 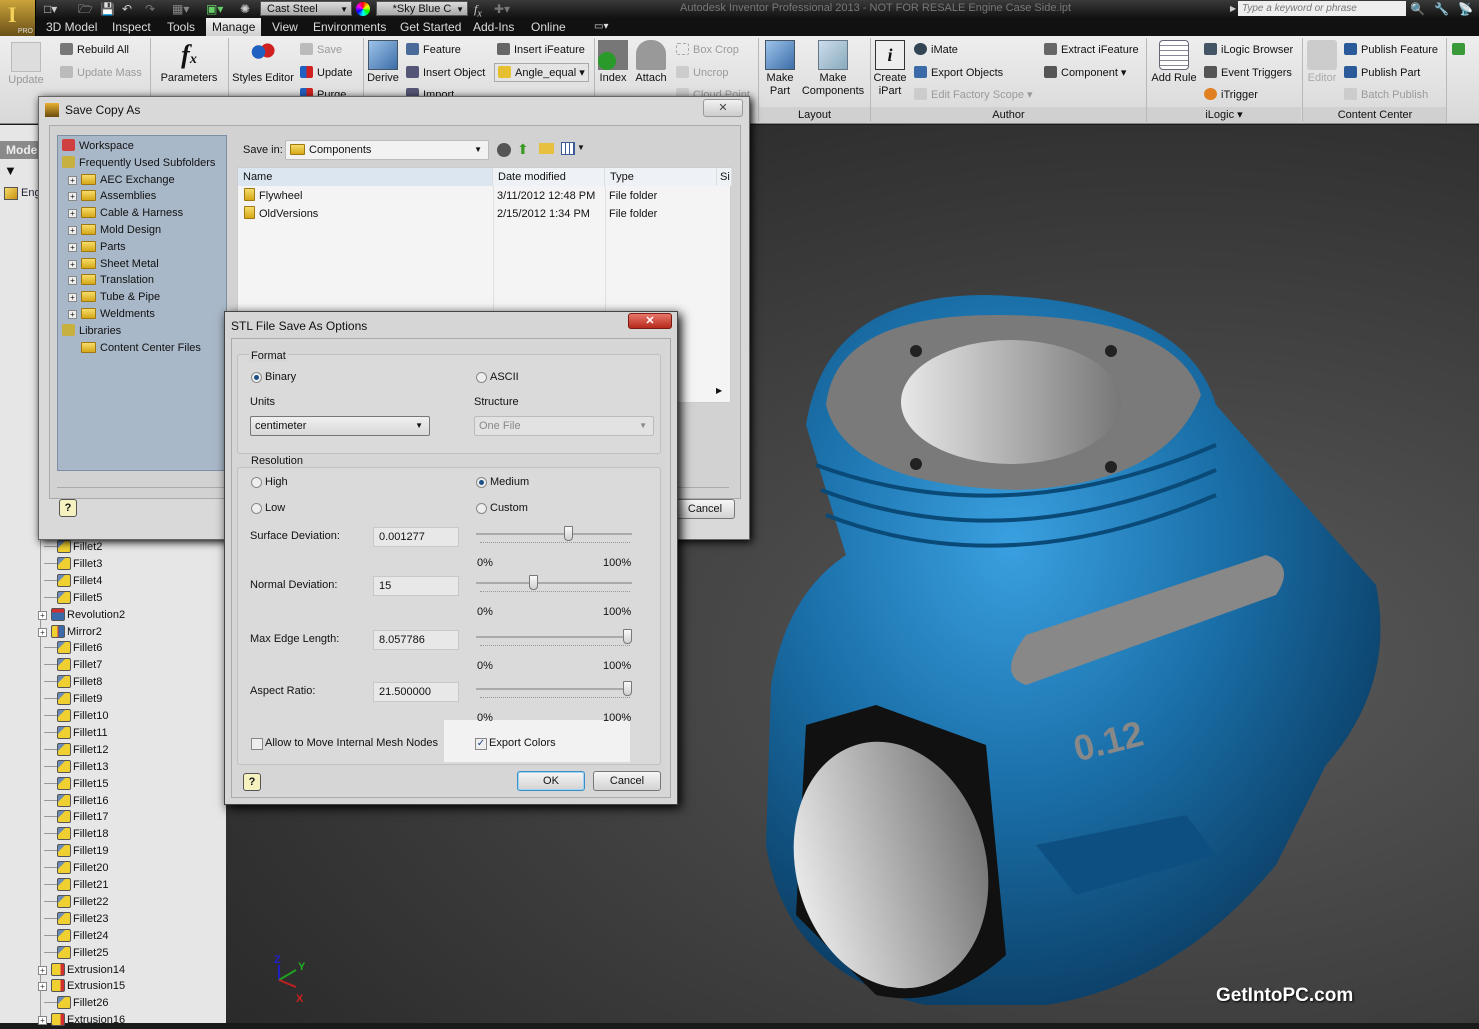 I want to click on tab-get-started: Get Started, so click(x=430, y=27).